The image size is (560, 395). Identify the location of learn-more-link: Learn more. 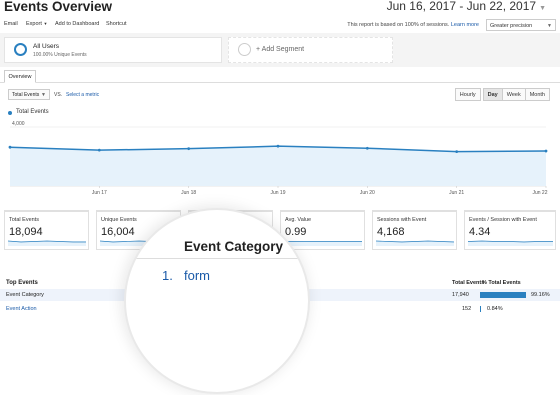
(465, 25).